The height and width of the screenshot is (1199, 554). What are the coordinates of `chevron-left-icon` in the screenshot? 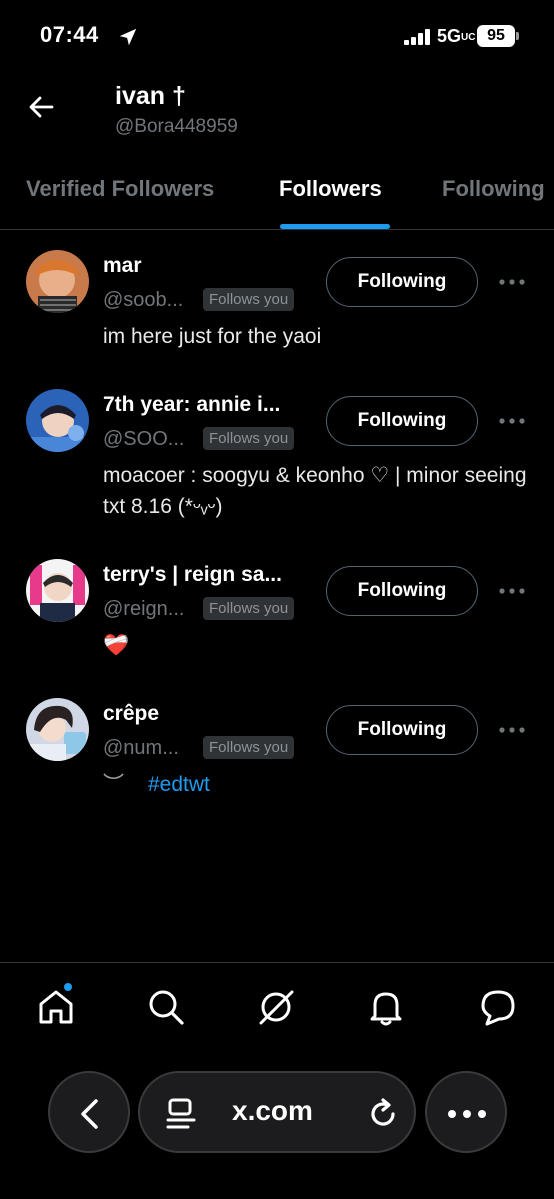 It's located at (89, 1114).